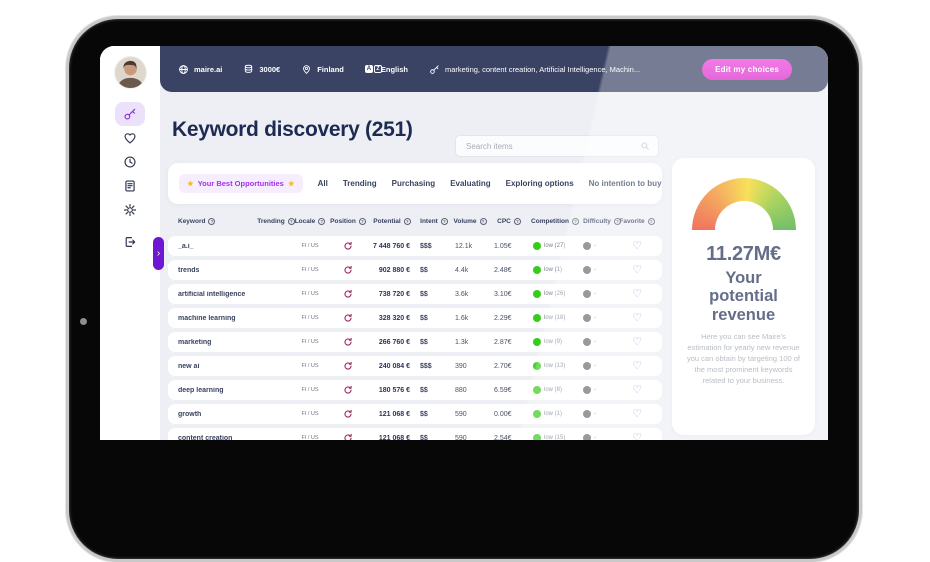 The width and height of the screenshot is (930, 562). Describe the element at coordinates (414, 183) in the screenshot. I see `filter-tab-purchasing: Purchasing` at that location.